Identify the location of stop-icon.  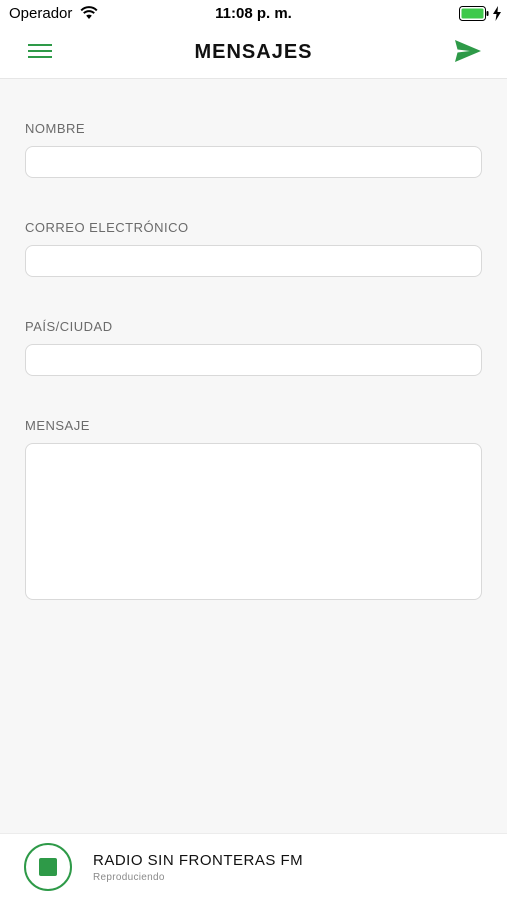
(48, 867).